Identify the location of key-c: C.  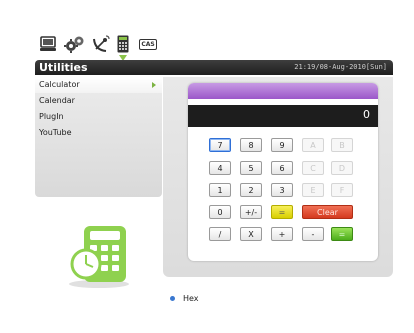
(313, 168).